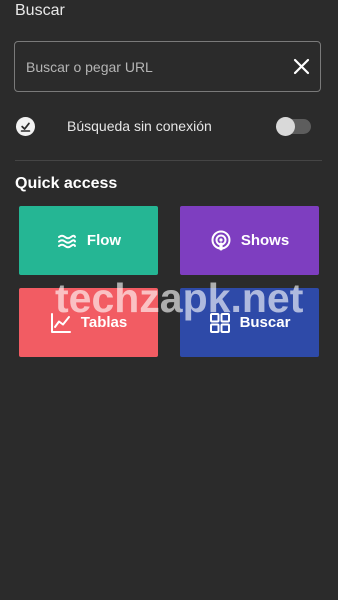  Describe the element at coordinates (168, 160) in the screenshot. I see `divider` at that location.